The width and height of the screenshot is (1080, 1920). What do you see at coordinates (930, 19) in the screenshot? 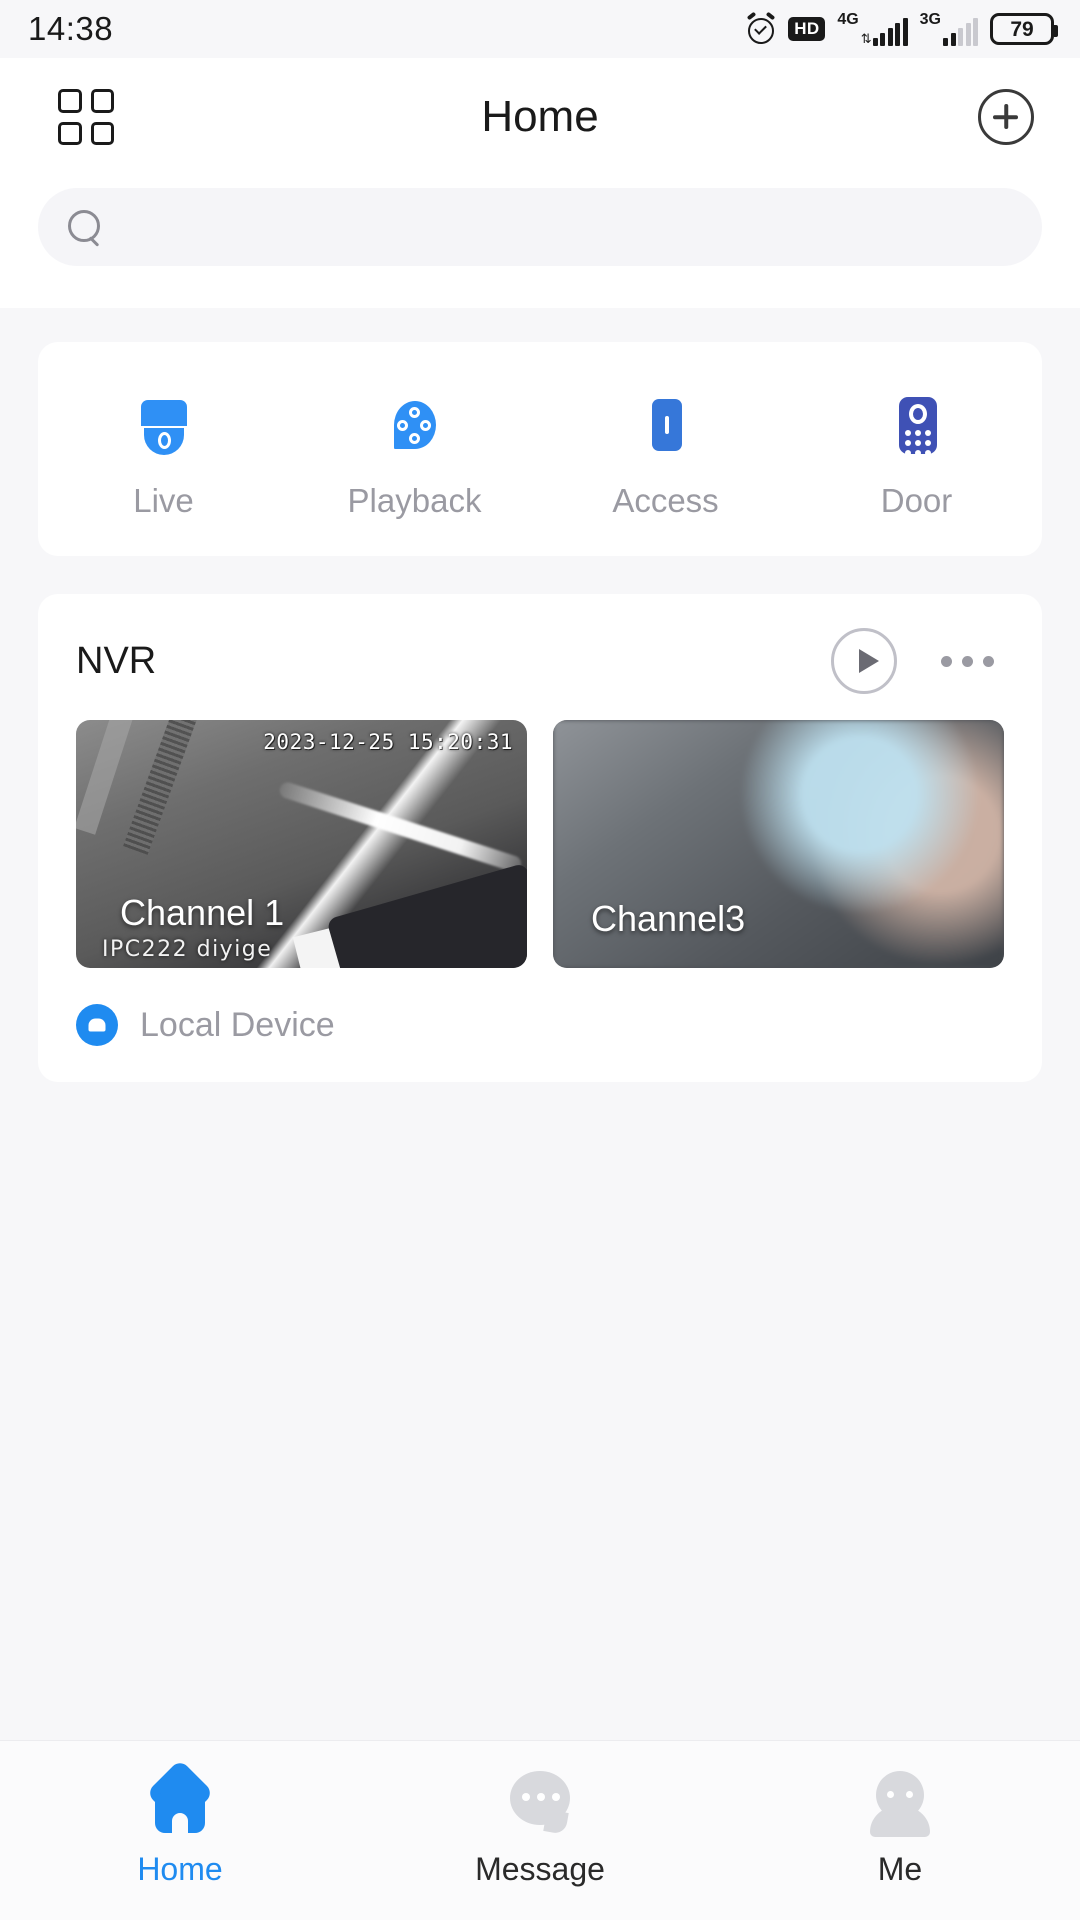
I see `signal-3g-label: 3G` at bounding box center [930, 19].